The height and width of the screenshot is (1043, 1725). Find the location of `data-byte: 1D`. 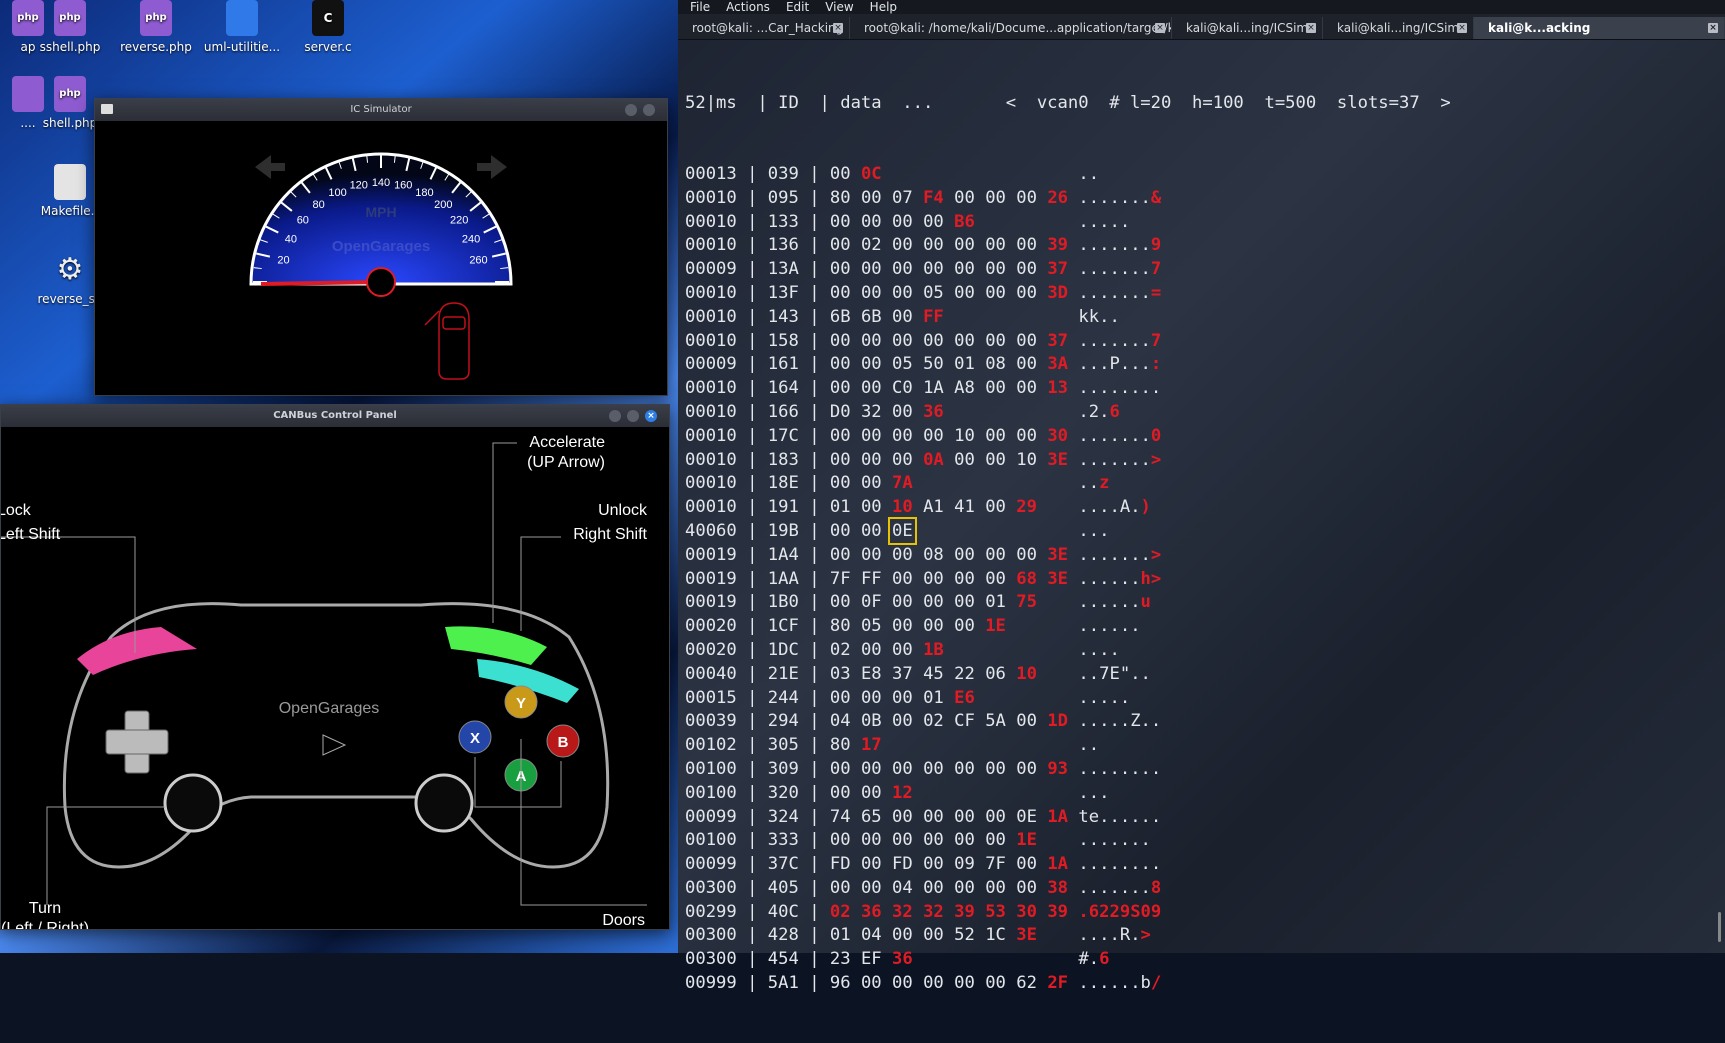

data-byte: 1D is located at coordinates (1058, 721).